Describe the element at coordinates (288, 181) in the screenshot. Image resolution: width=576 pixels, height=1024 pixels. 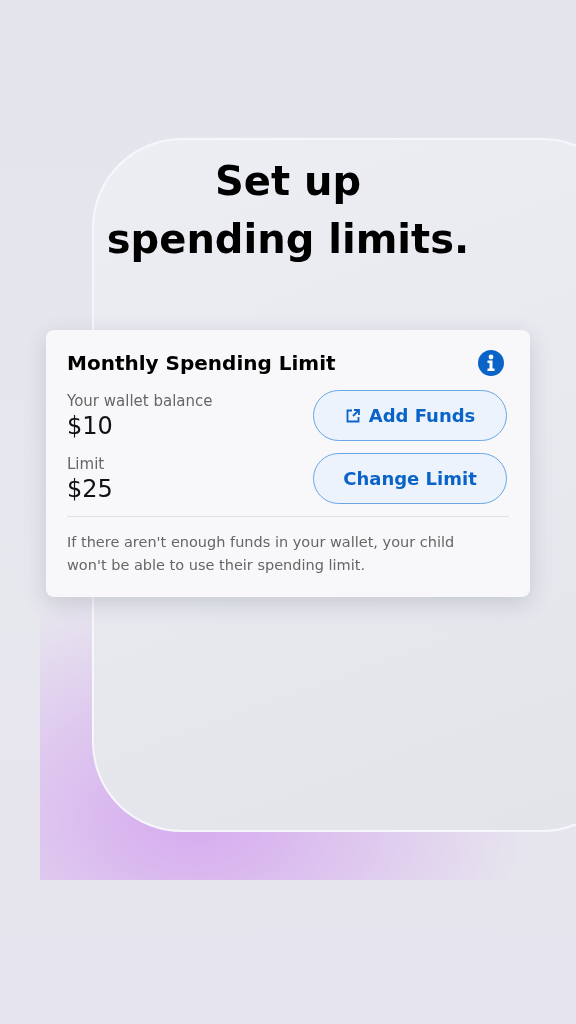
I see `headline: Set up` at that location.